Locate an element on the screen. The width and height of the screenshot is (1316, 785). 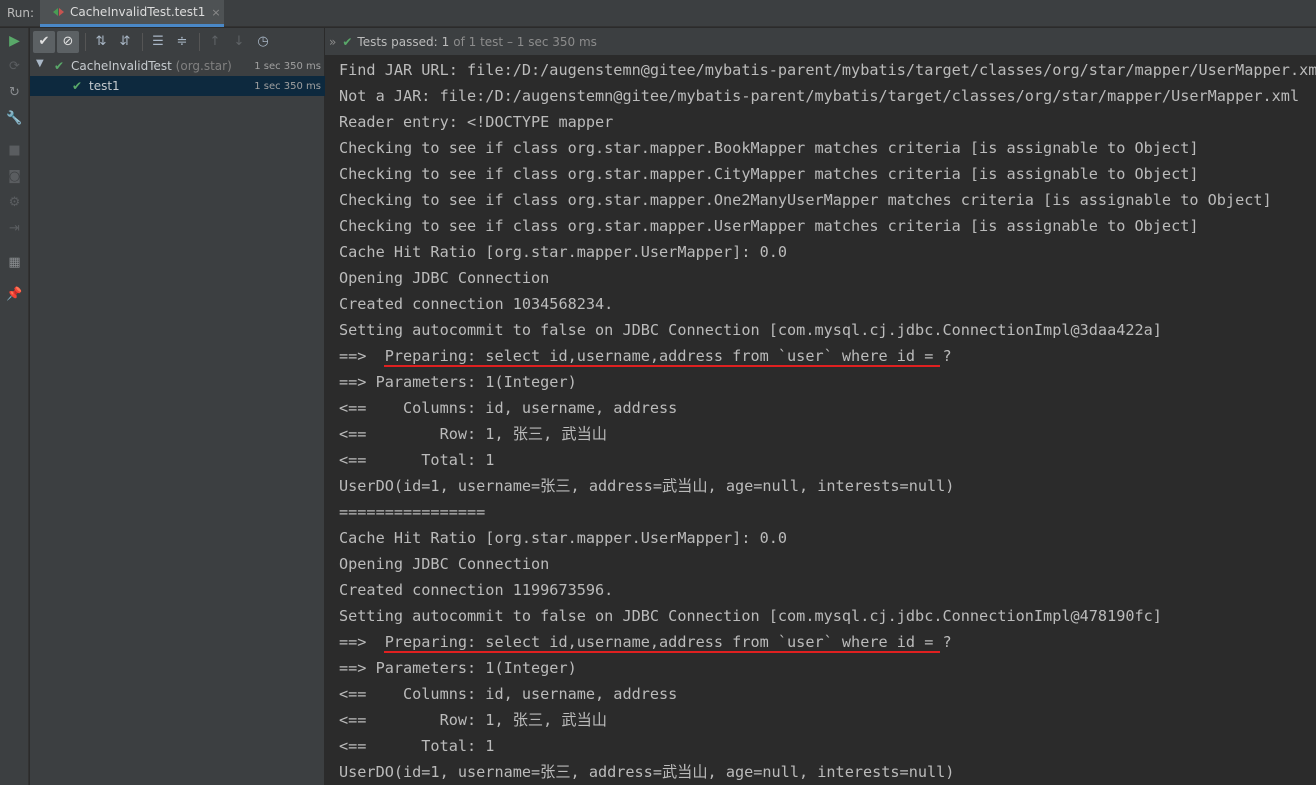
show-ignored-icon: ⊘ is located at coordinates (68, 41).